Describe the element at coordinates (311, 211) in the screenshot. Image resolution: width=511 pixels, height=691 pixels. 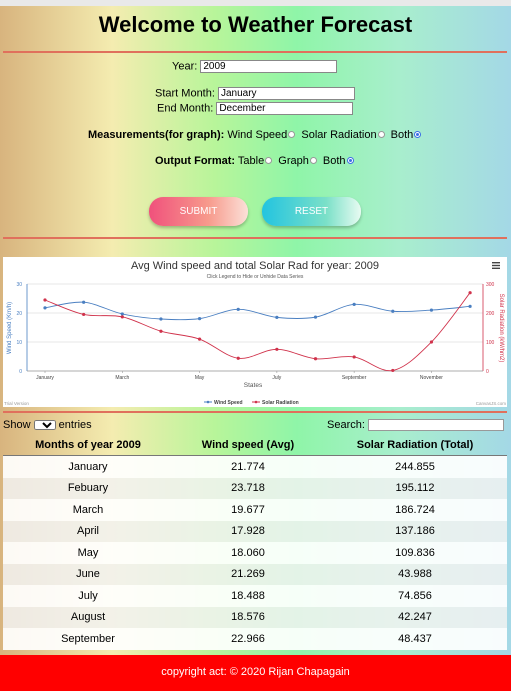
I see `reset-button: RESET` at that location.